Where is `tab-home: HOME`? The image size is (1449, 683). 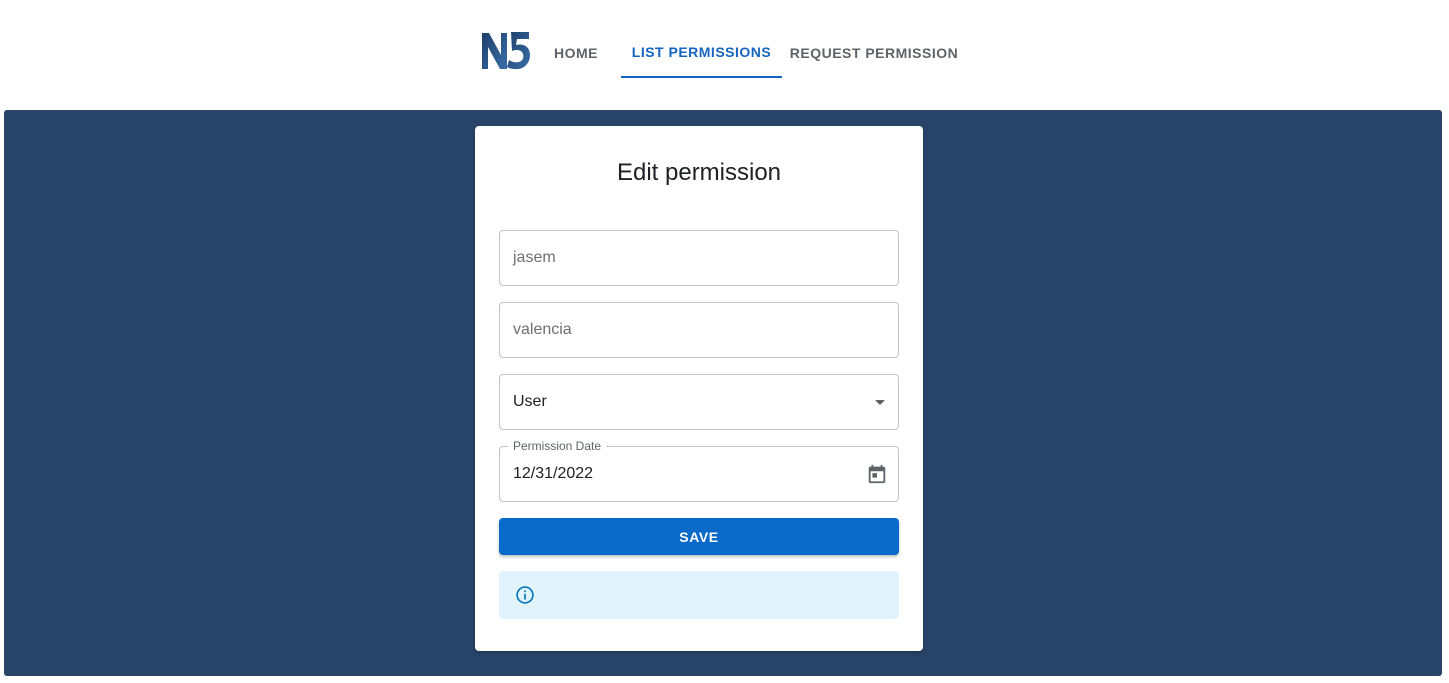 tab-home: HOME is located at coordinates (576, 53).